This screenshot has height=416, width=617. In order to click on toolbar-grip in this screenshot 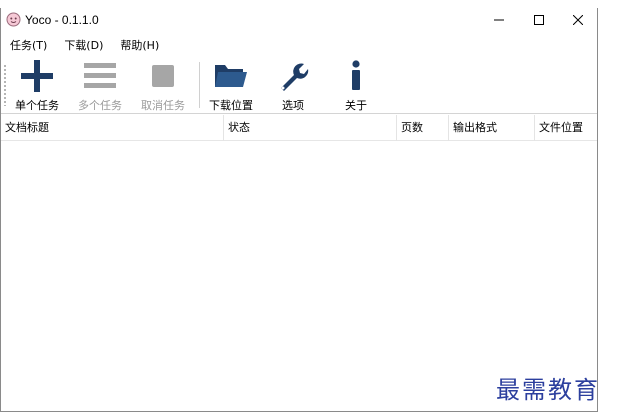, I will do `click(5, 85)`.